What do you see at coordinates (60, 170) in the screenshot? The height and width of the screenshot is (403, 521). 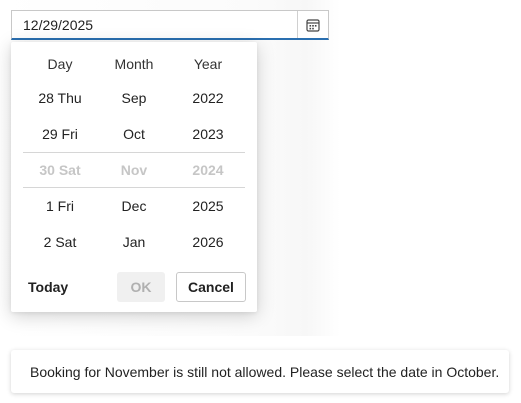 I see `day-option-selected: 30 Sat` at bounding box center [60, 170].